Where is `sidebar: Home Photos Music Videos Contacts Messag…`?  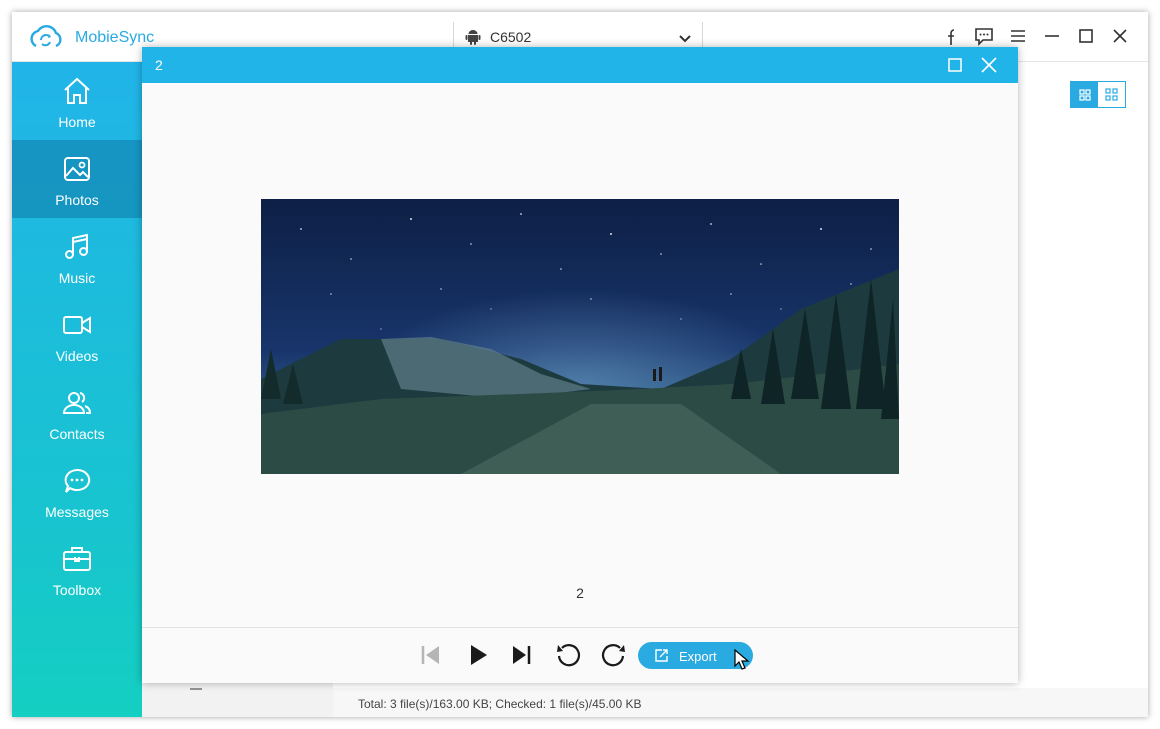 sidebar: Home Photos Music Videos Contacts Messag… is located at coordinates (77, 389).